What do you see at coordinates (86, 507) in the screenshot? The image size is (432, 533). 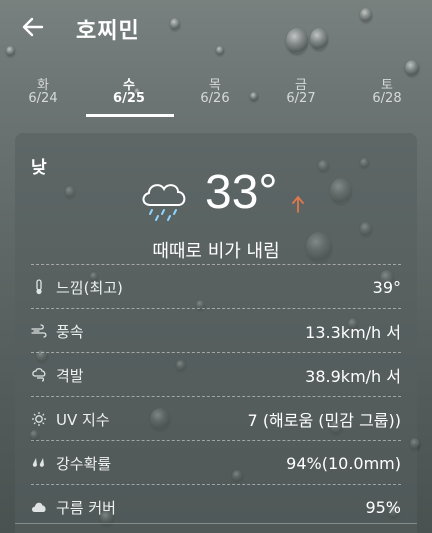 I see `detail-label: 구름 커버` at bounding box center [86, 507].